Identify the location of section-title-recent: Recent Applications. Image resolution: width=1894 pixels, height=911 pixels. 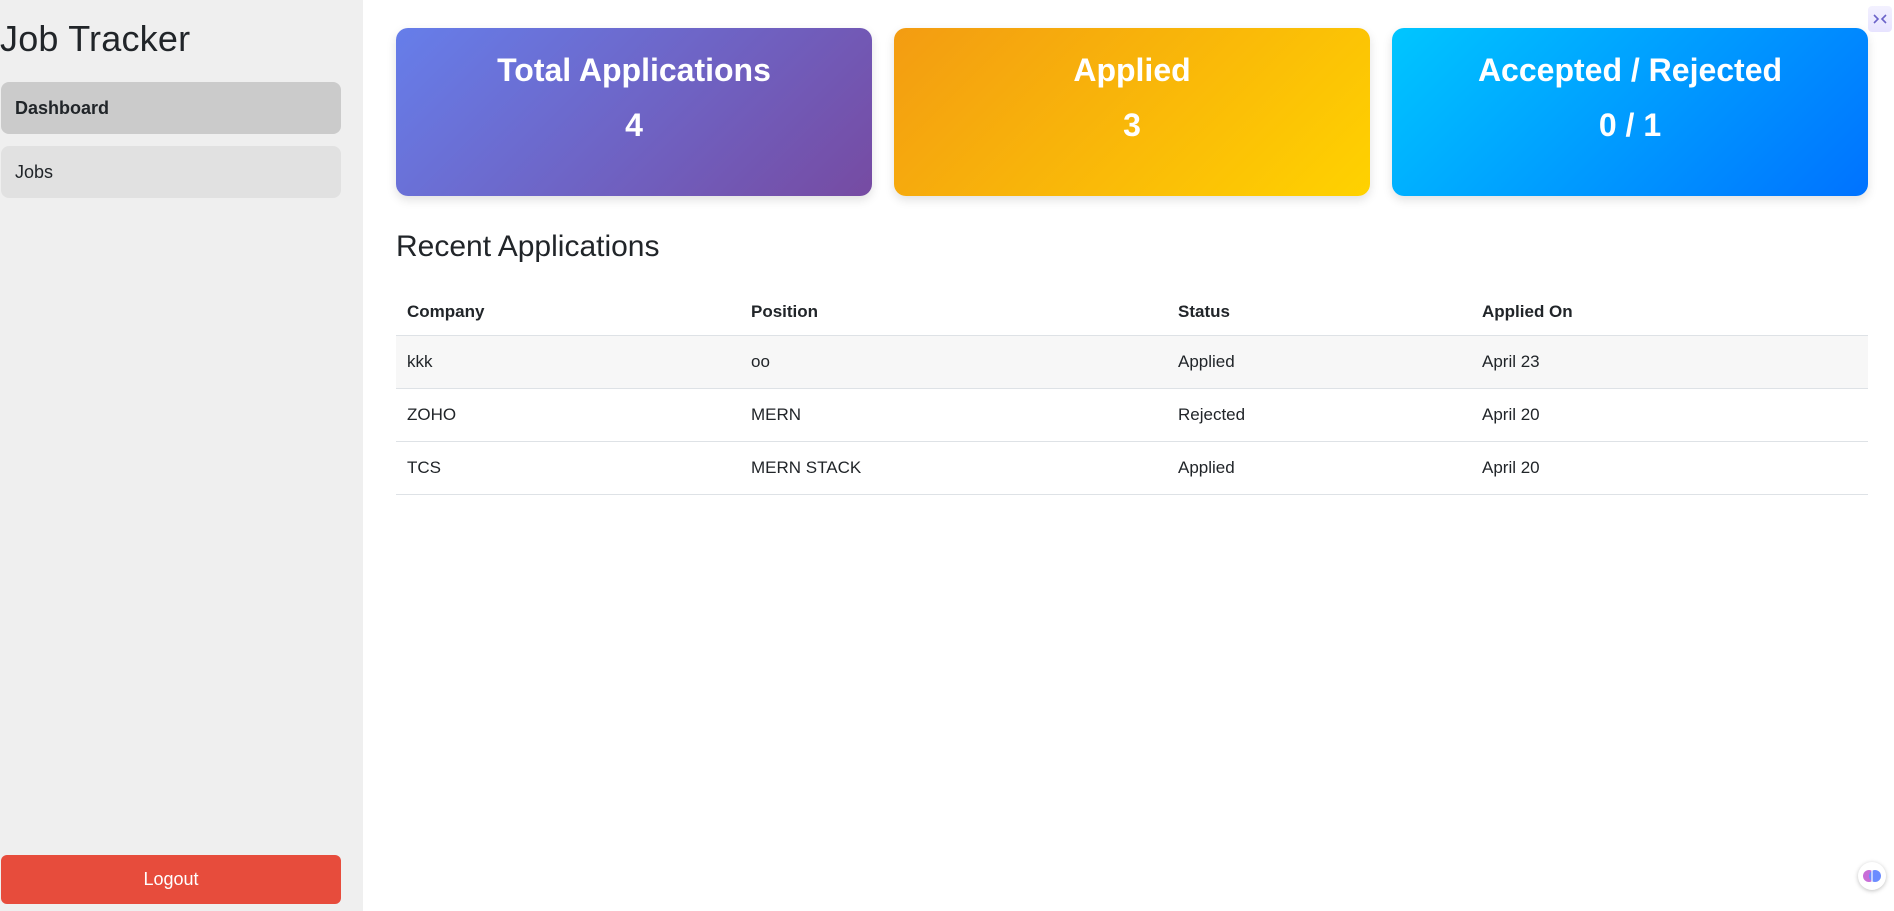
(528, 246).